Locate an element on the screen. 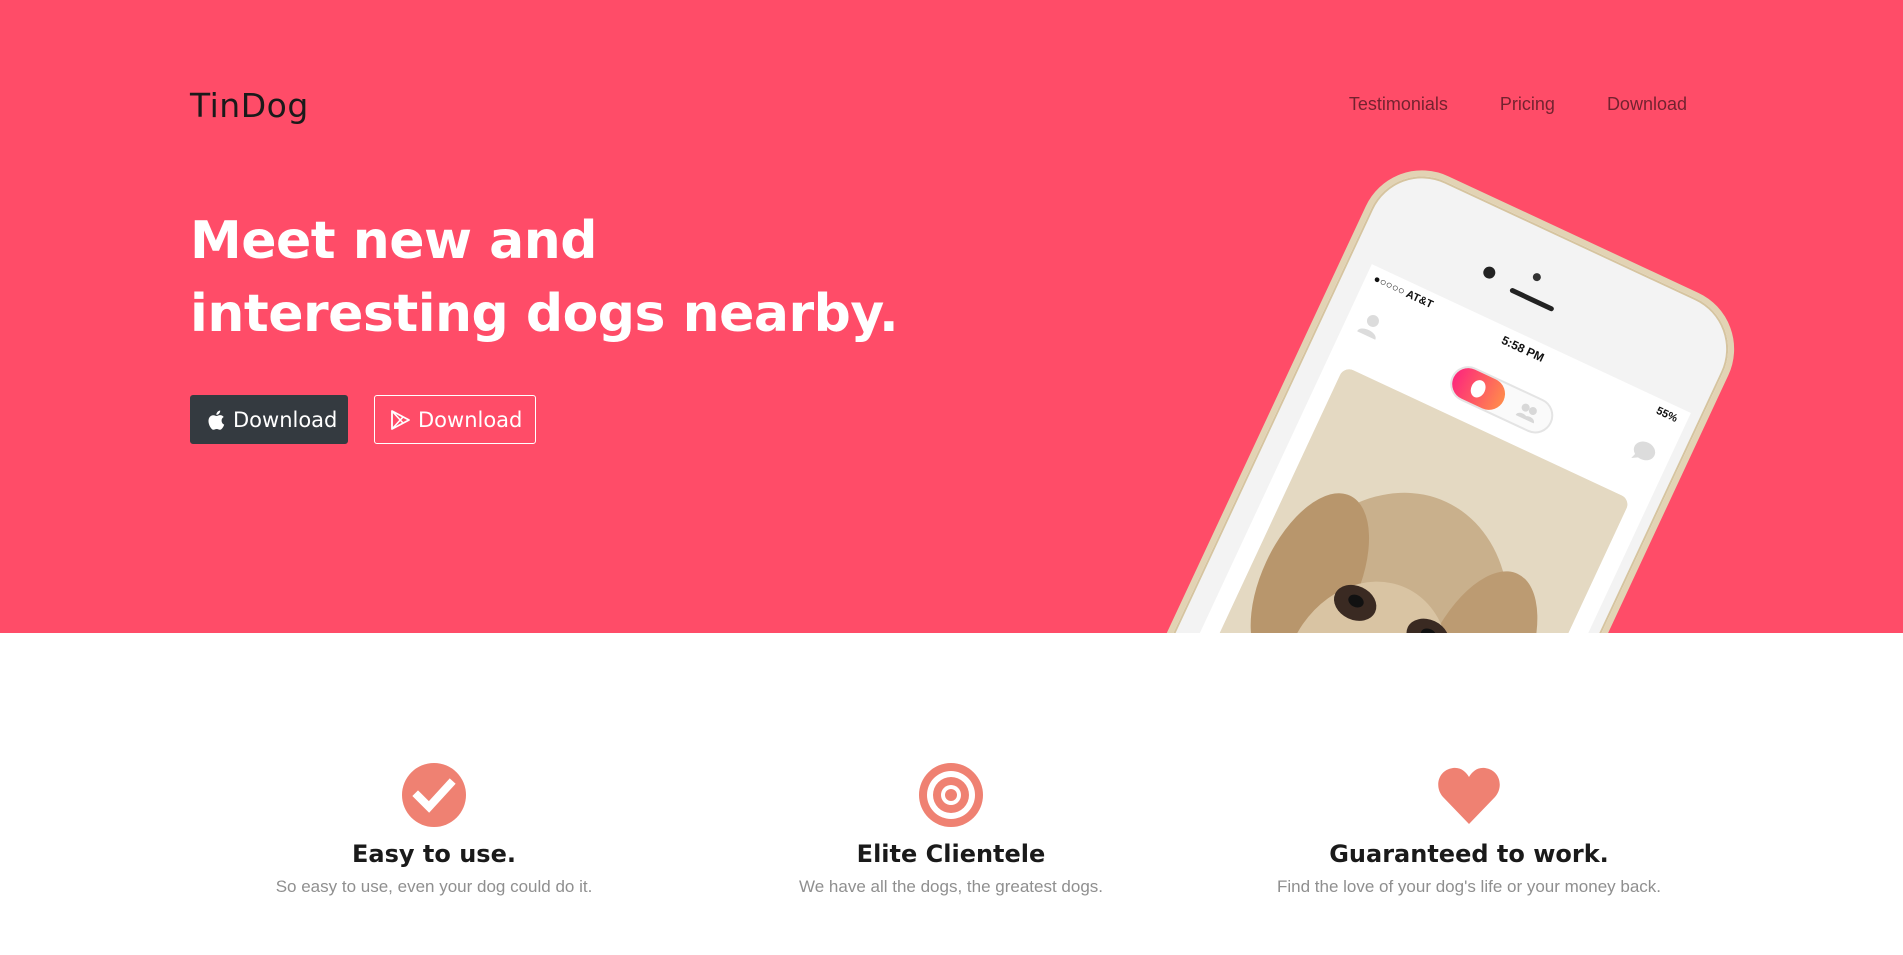 This screenshot has height=955, width=1903. hero-headline: Meet new and interesting dogs nearby. is located at coordinates (544, 277).